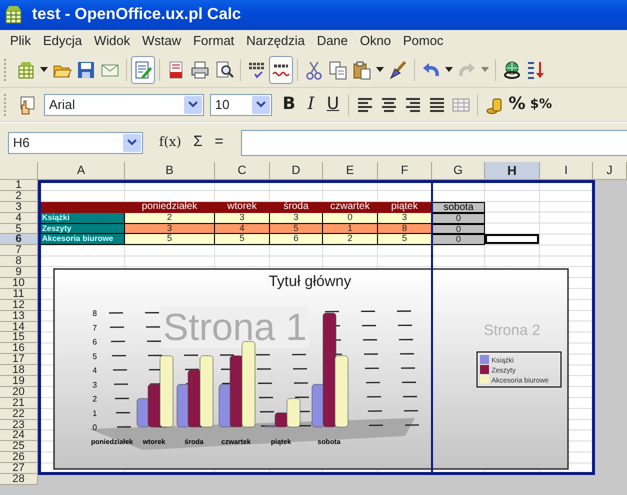 The width and height of the screenshot is (627, 495). Describe the element at coordinates (310, 281) in the screenshot. I see `chart-title: Tytuł główny` at that location.